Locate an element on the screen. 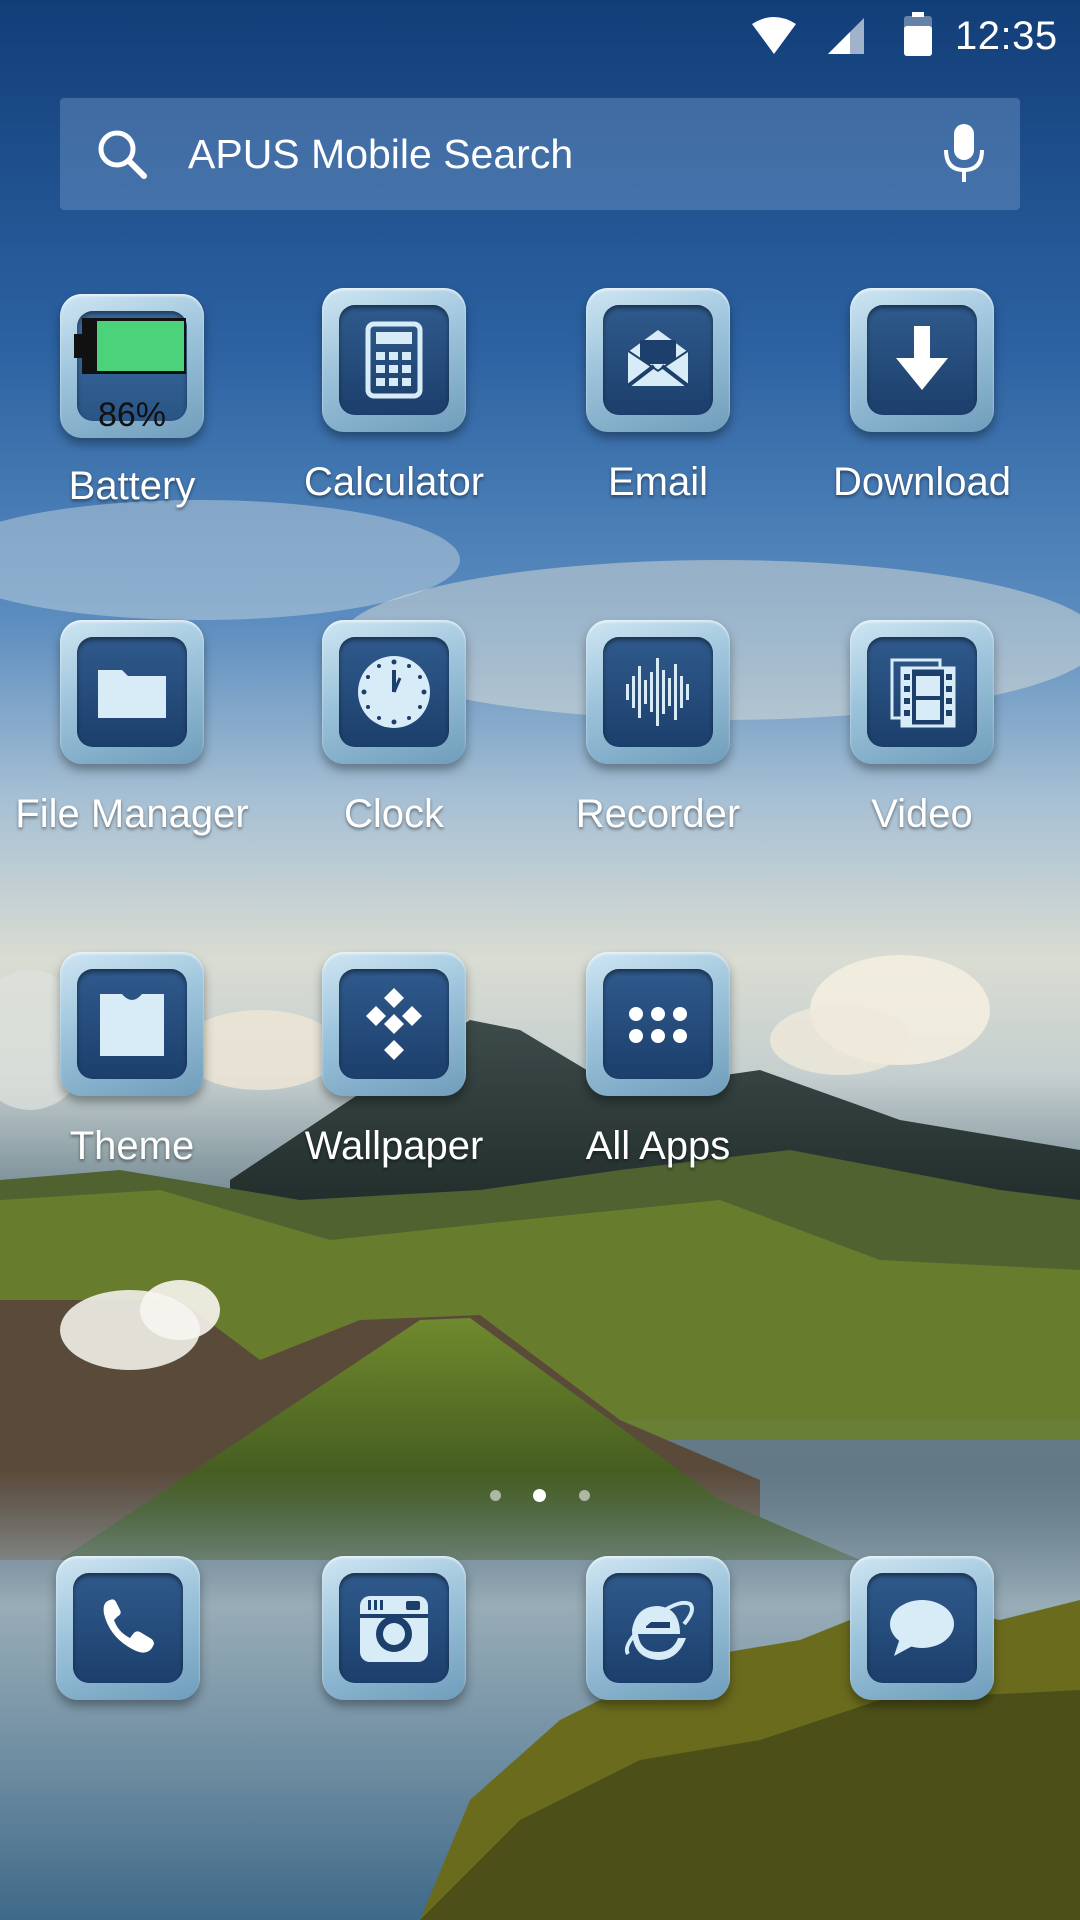  download-tile is located at coordinates (922, 360).